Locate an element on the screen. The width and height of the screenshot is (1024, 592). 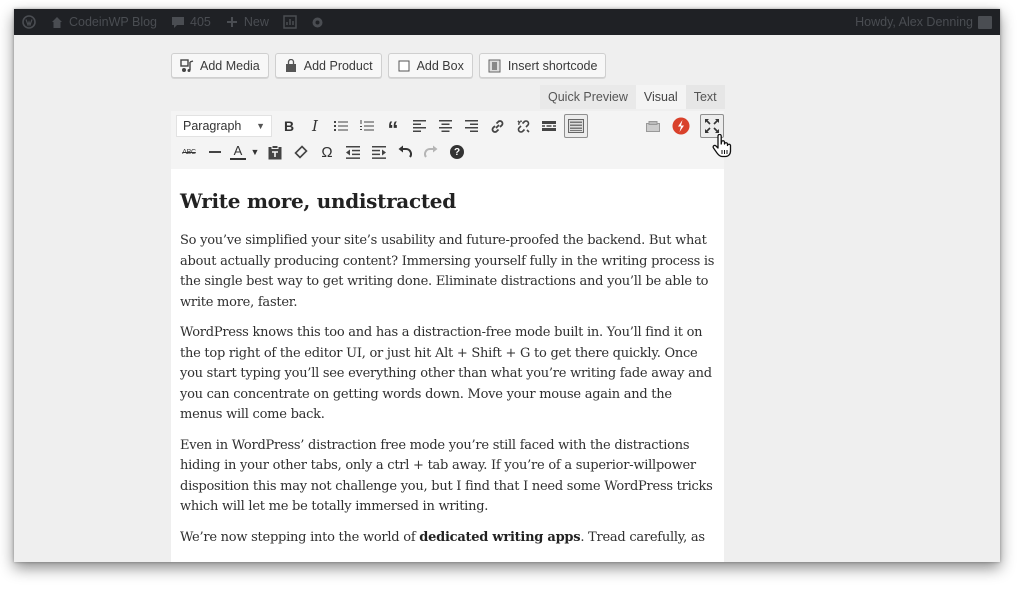
insert-link-button is located at coordinates (497, 126).